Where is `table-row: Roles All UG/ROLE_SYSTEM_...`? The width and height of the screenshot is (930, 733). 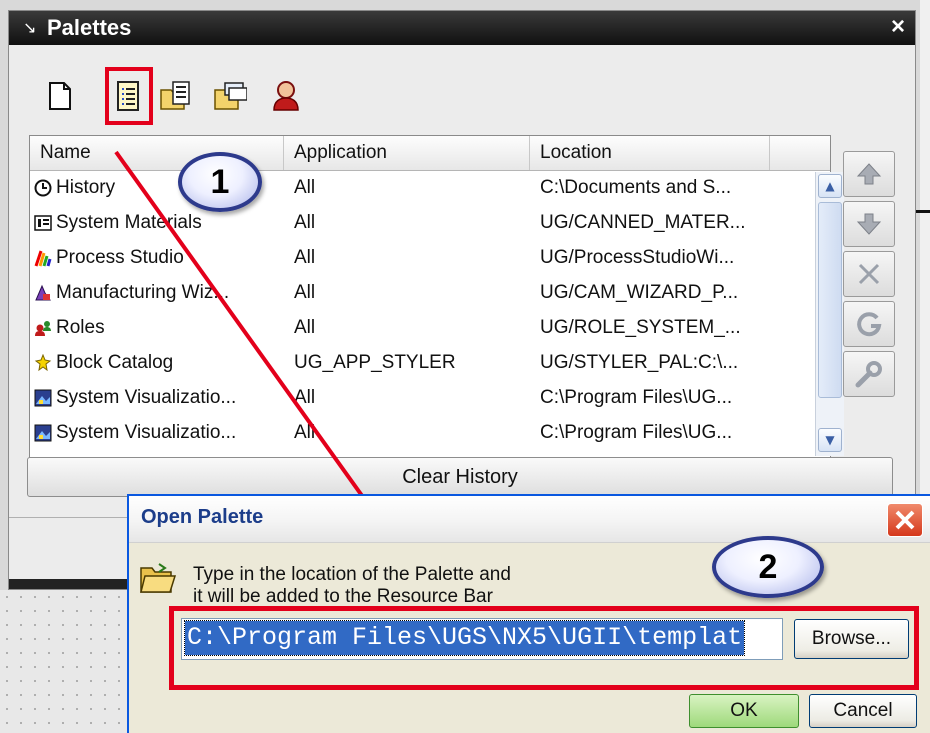
table-row: Roles All UG/ROLE_SYSTEM_... is located at coordinates (410, 327).